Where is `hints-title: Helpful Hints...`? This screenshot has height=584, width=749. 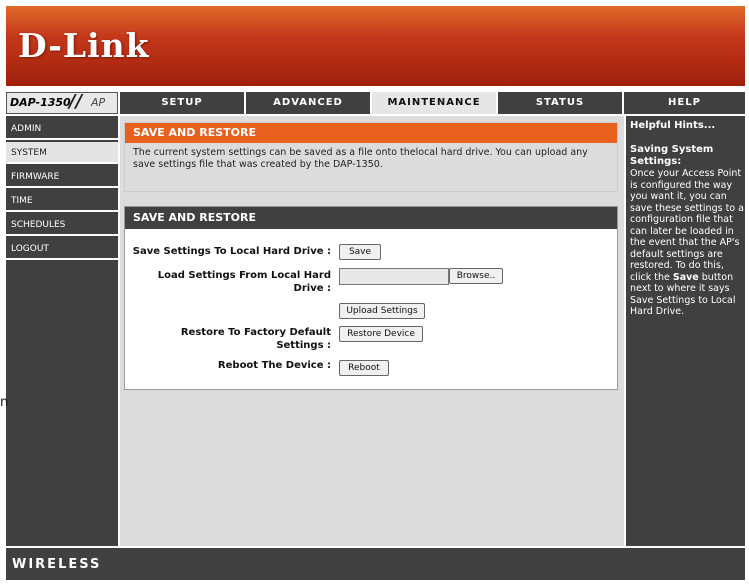 hints-title: Helpful Hints... is located at coordinates (673, 125).